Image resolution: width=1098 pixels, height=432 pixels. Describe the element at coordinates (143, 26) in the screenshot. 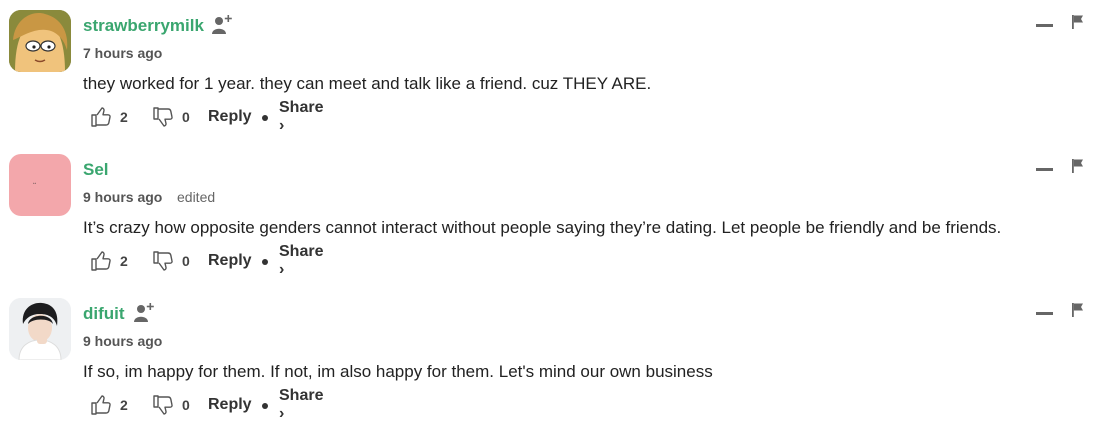

I see `username: strawberrymilk` at that location.